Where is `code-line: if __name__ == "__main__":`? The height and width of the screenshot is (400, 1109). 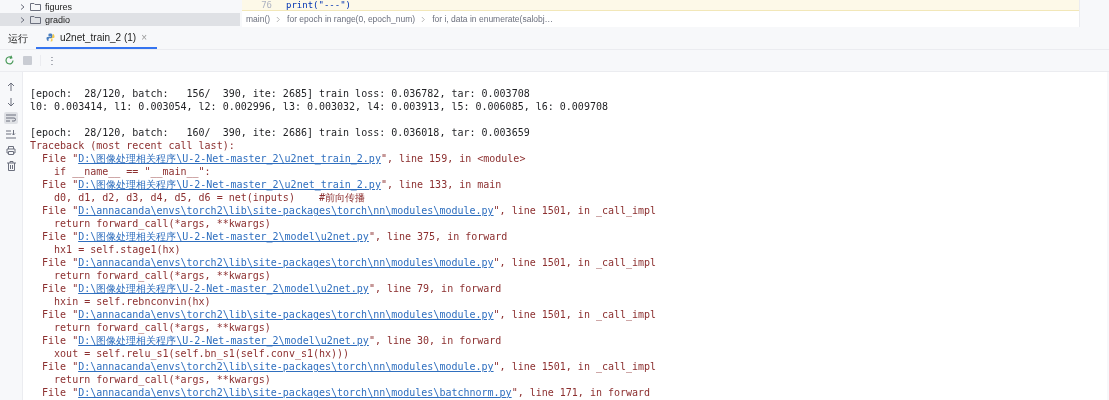 code-line: if __name__ == "__main__": is located at coordinates (132, 171).